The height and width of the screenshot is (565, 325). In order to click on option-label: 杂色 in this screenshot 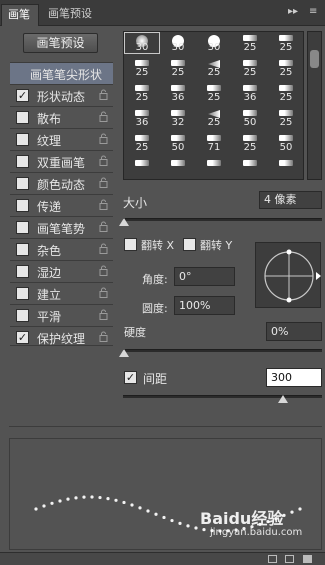, I will do `click(49, 251)`.